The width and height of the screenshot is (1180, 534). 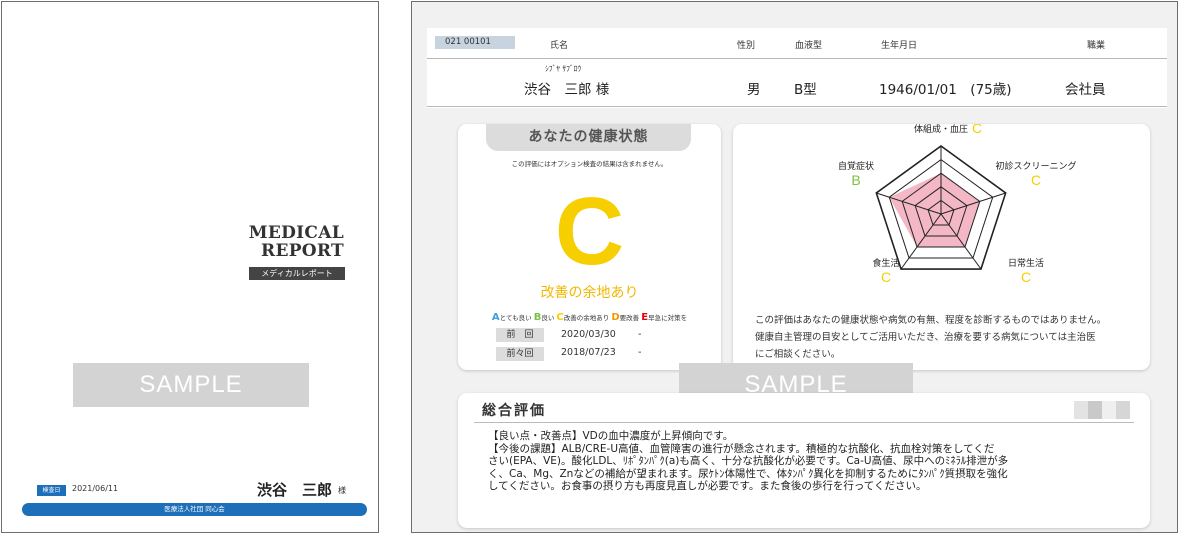 I want to click on cover-title: MEDICAL REPORT, so click(x=296, y=242).